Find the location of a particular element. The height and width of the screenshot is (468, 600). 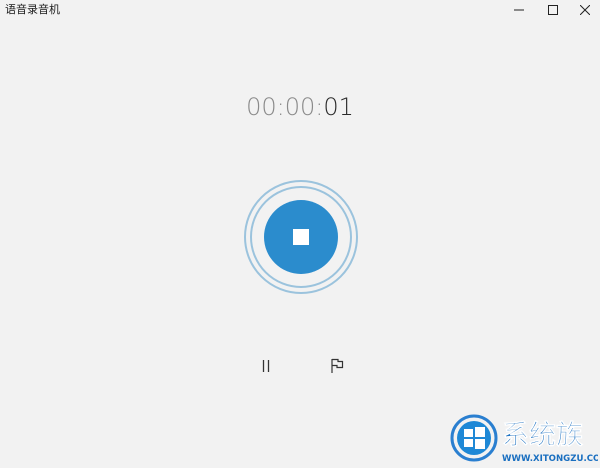

pause-icon is located at coordinates (266, 366).